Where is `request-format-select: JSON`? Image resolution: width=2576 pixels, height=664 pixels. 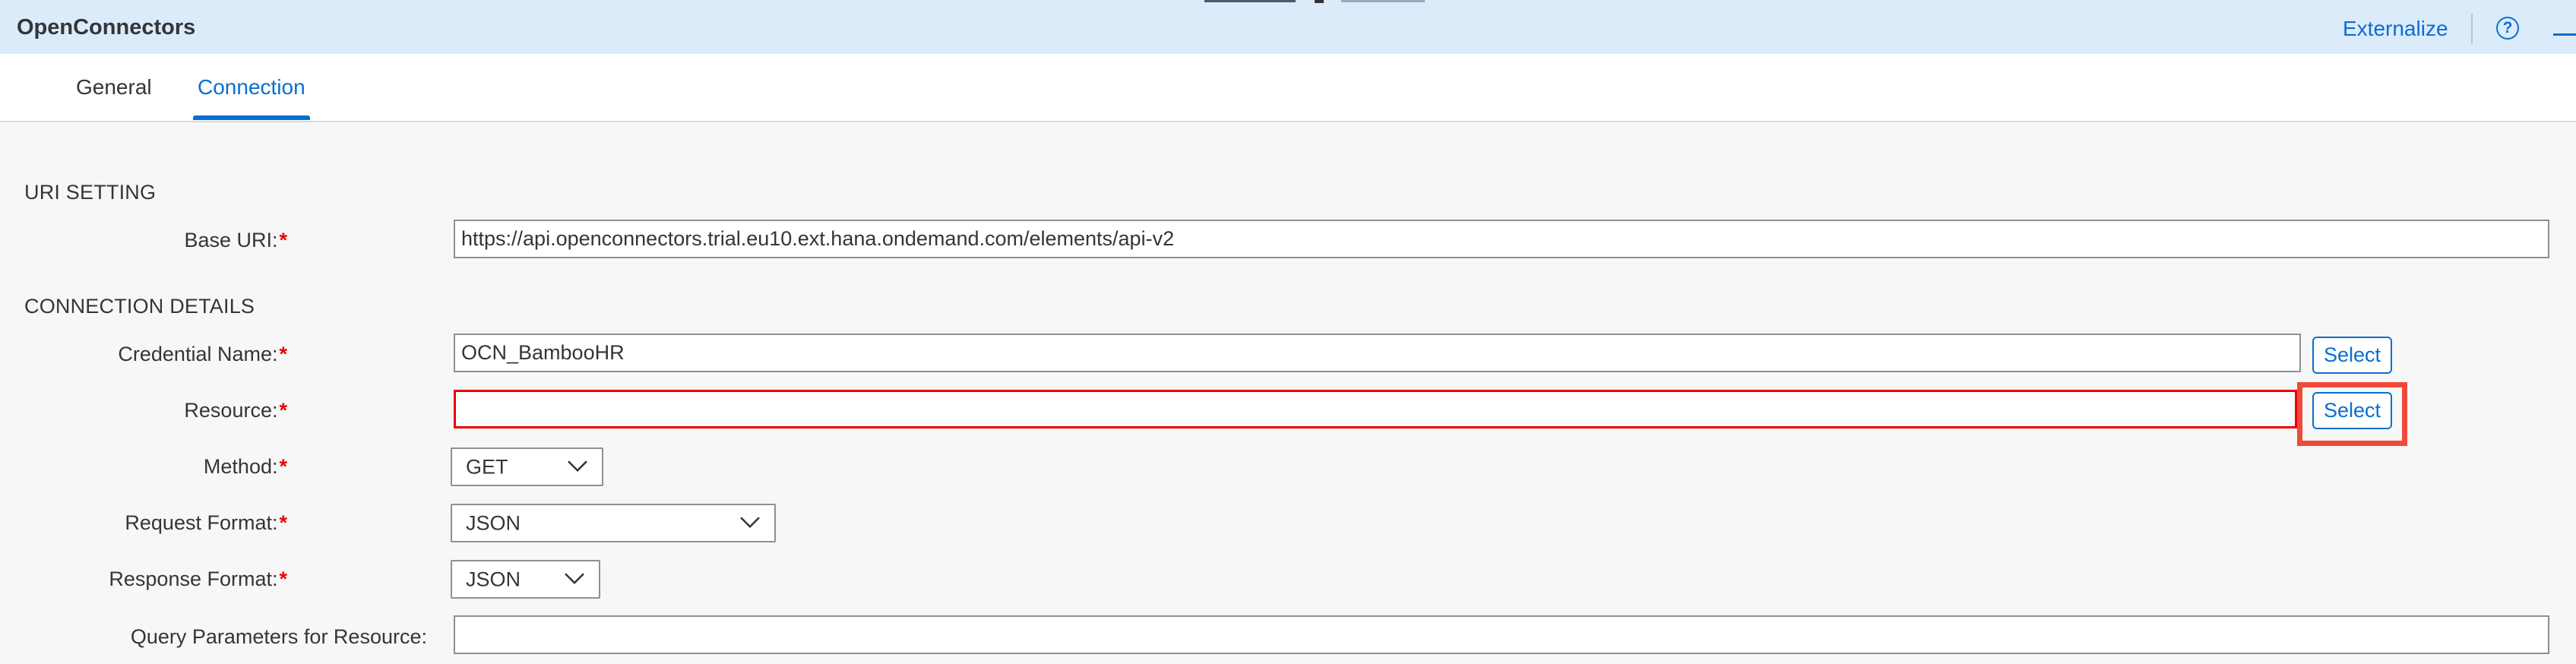 request-format-select: JSON is located at coordinates (613, 523).